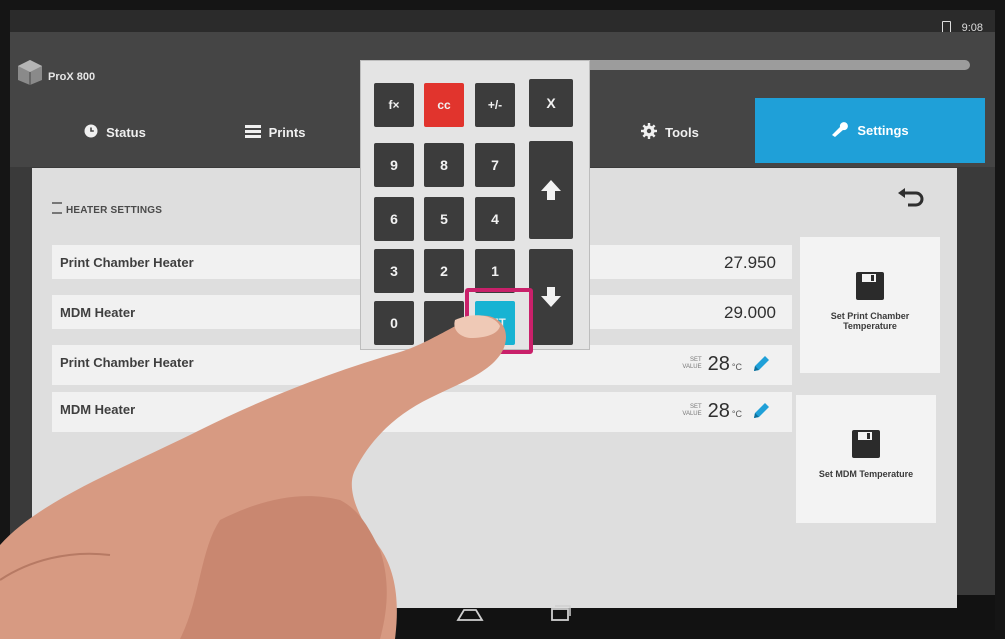 Image resolution: width=1005 pixels, height=639 pixels. Describe the element at coordinates (866, 459) in the screenshot. I see `set-mdm-temperature-button: Set MDM Temperature` at that location.